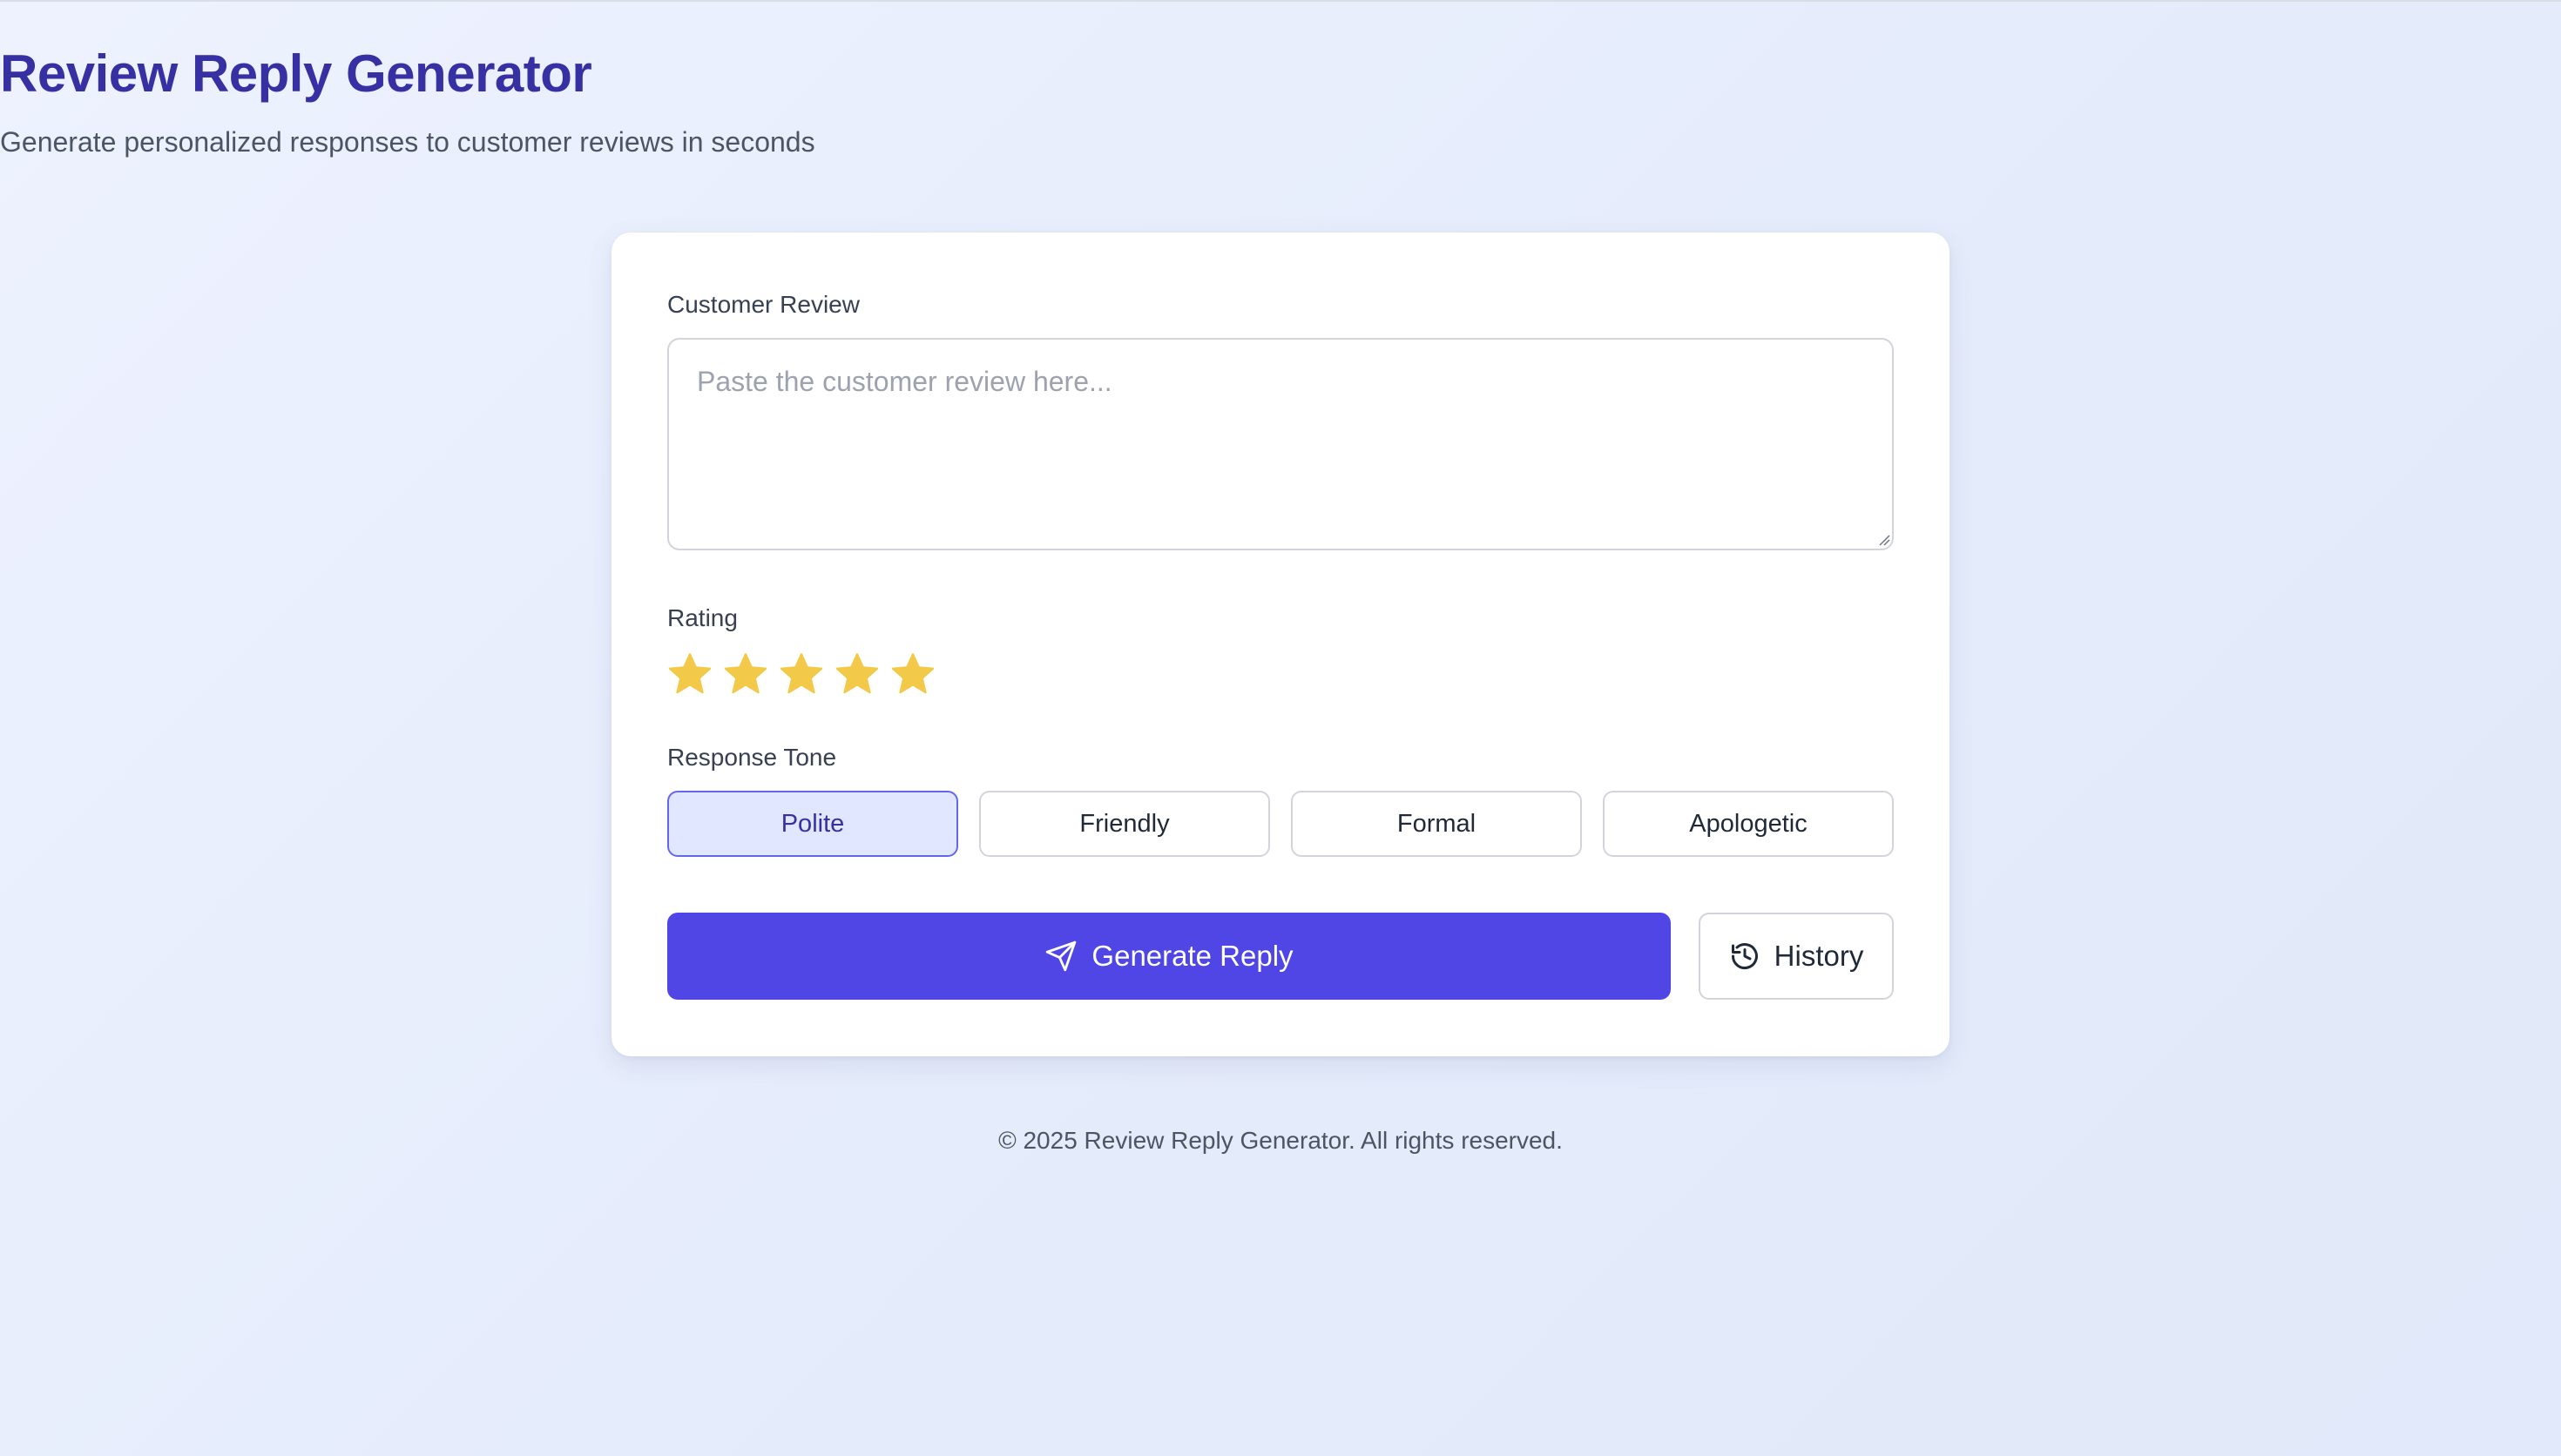  What do you see at coordinates (1436, 824) in the screenshot?
I see `tone-option-formal: Formal` at bounding box center [1436, 824].